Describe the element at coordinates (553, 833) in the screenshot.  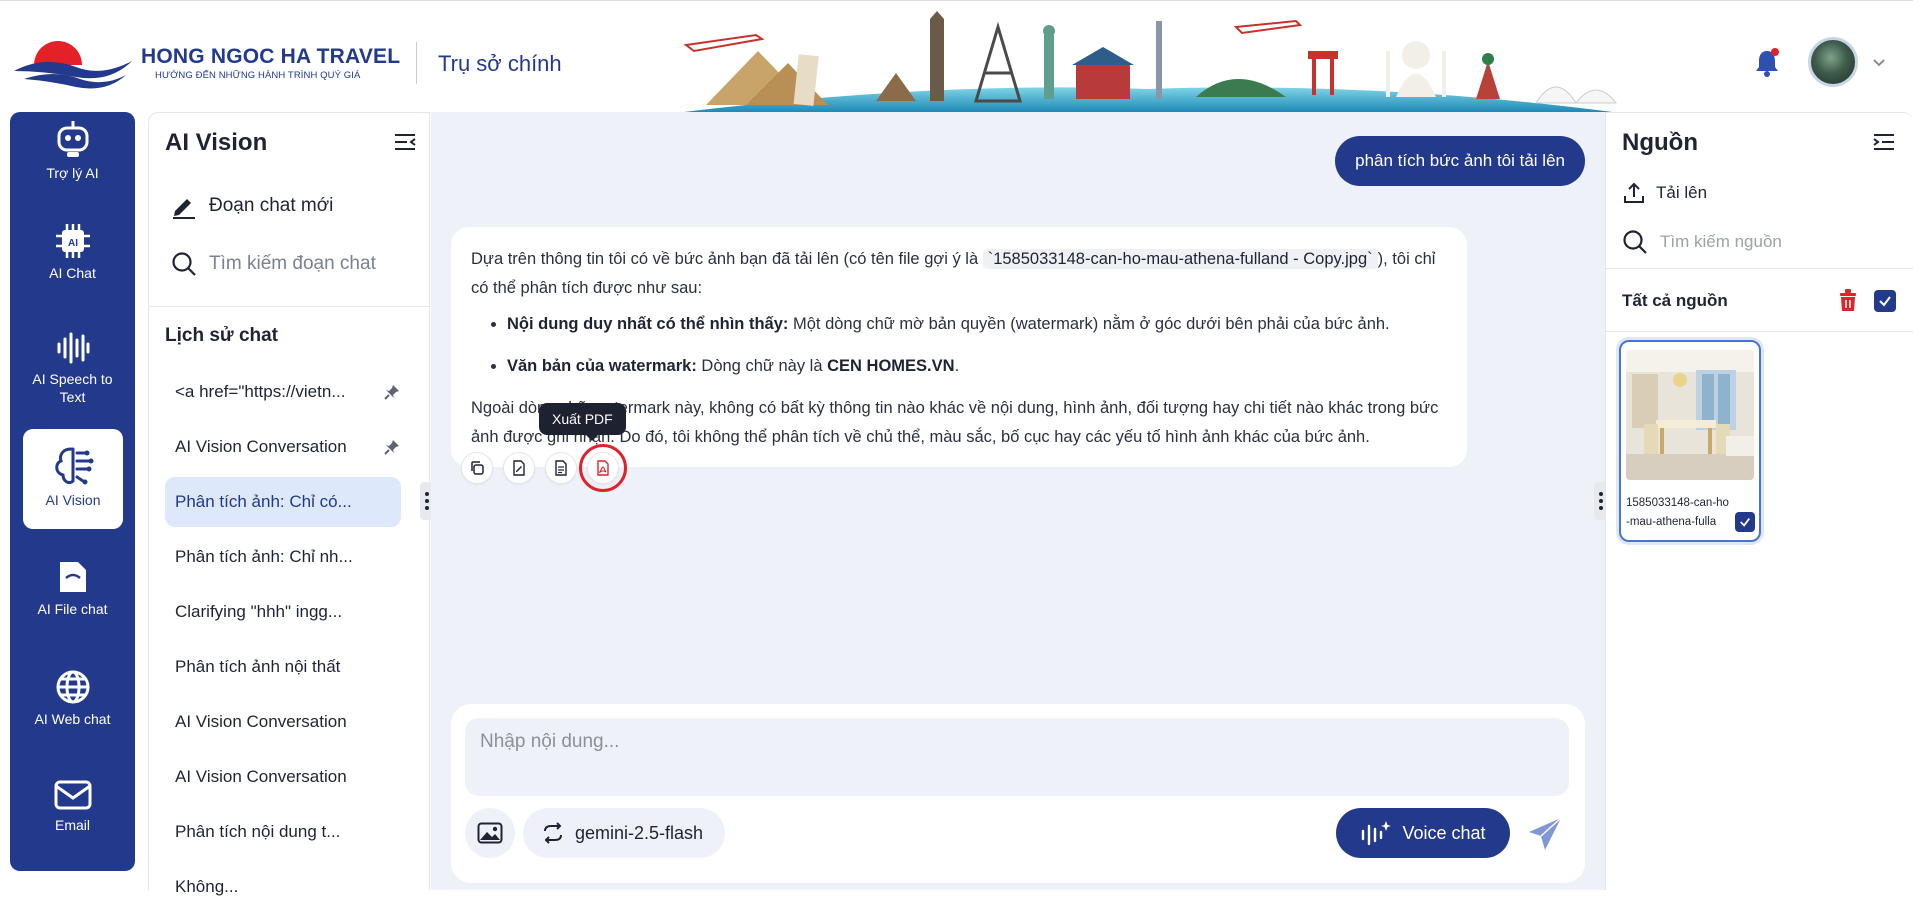
I see `switch-model-icon` at that location.